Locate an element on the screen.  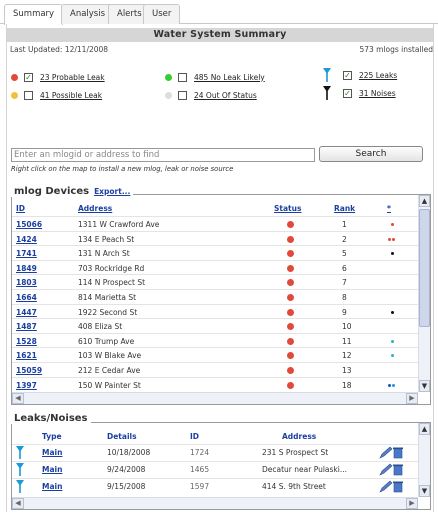
col-leak-id: ID is located at coordinates (194, 436).